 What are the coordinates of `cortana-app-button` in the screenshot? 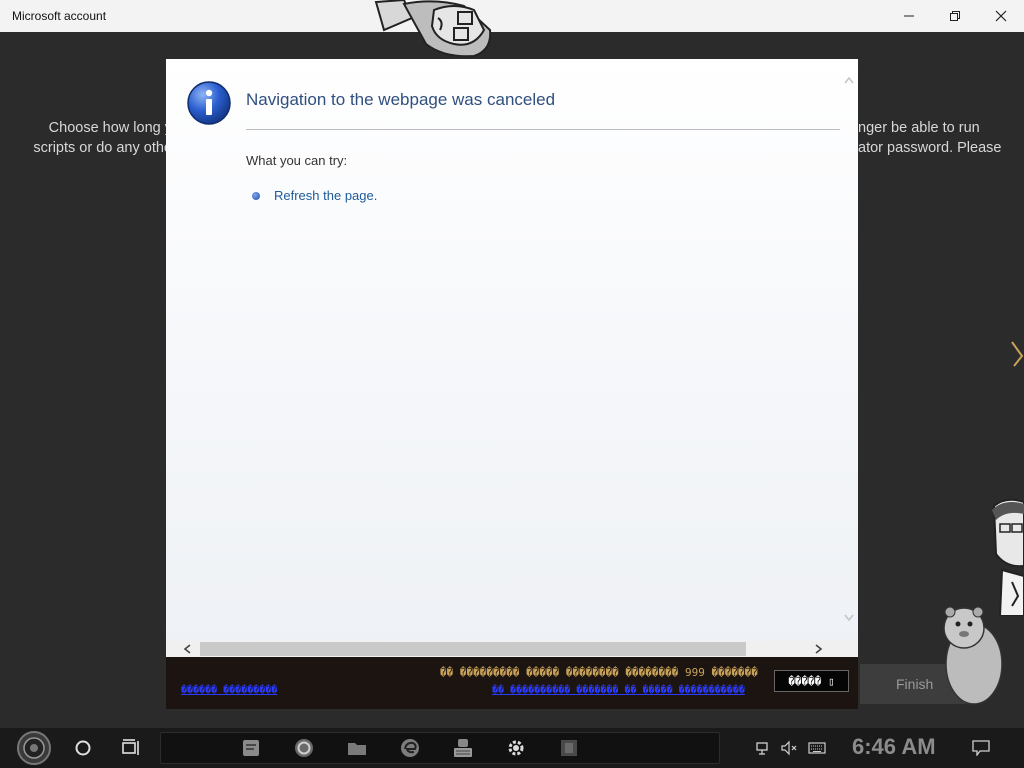 It's located at (304, 748).